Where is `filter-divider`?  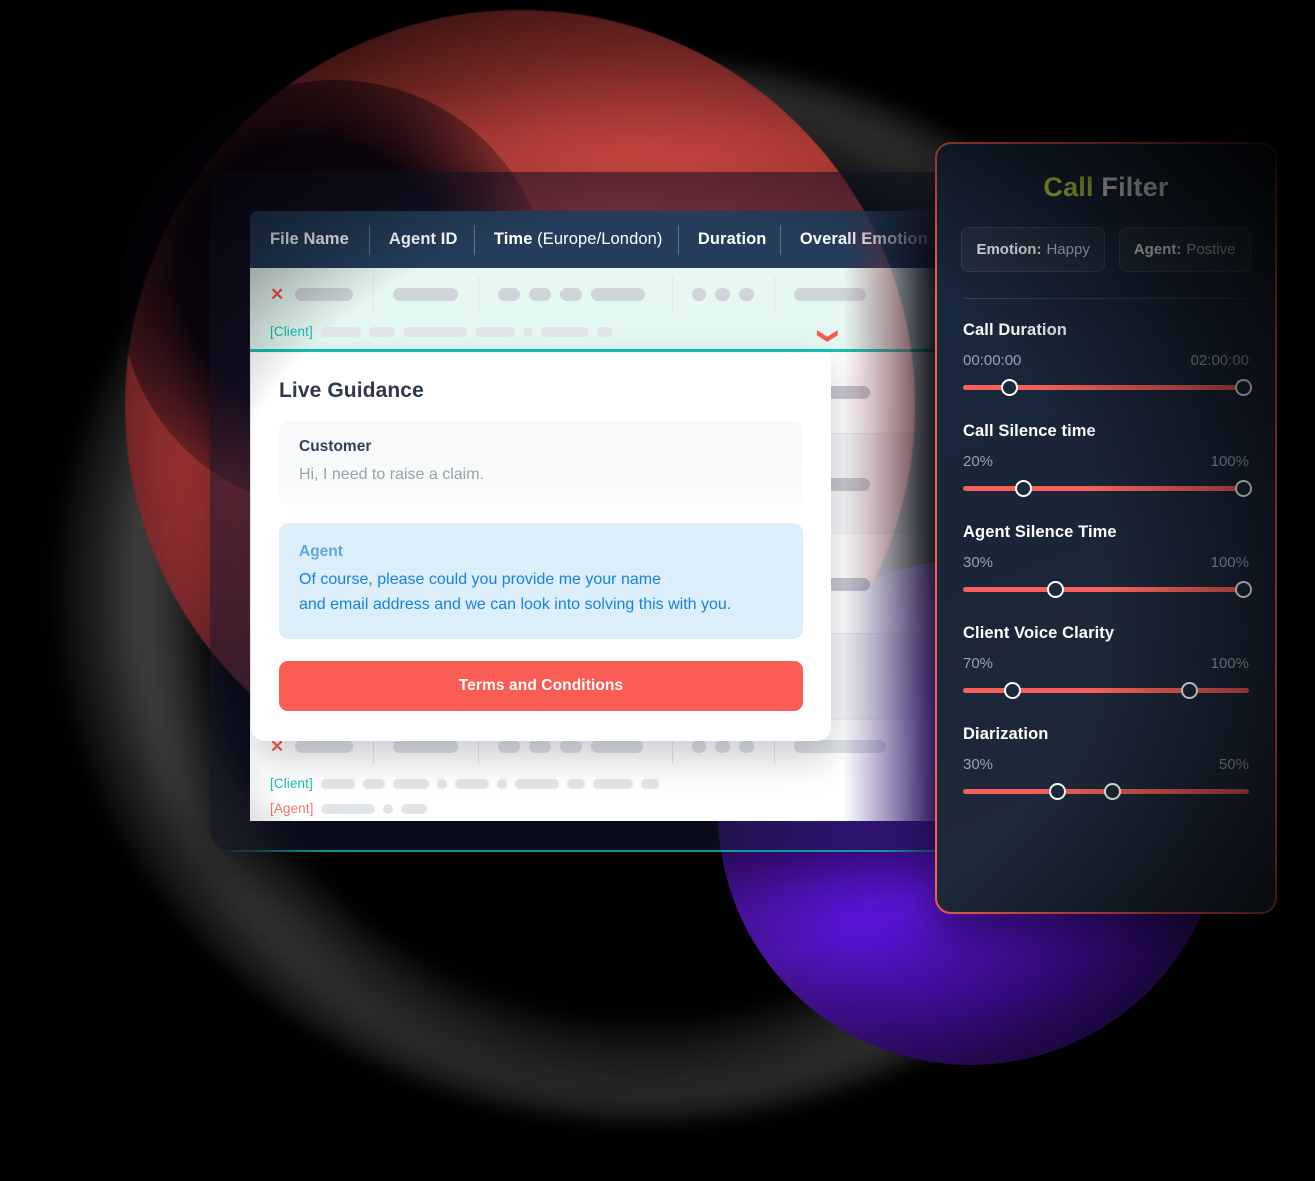 filter-divider is located at coordinates (1106, 298).